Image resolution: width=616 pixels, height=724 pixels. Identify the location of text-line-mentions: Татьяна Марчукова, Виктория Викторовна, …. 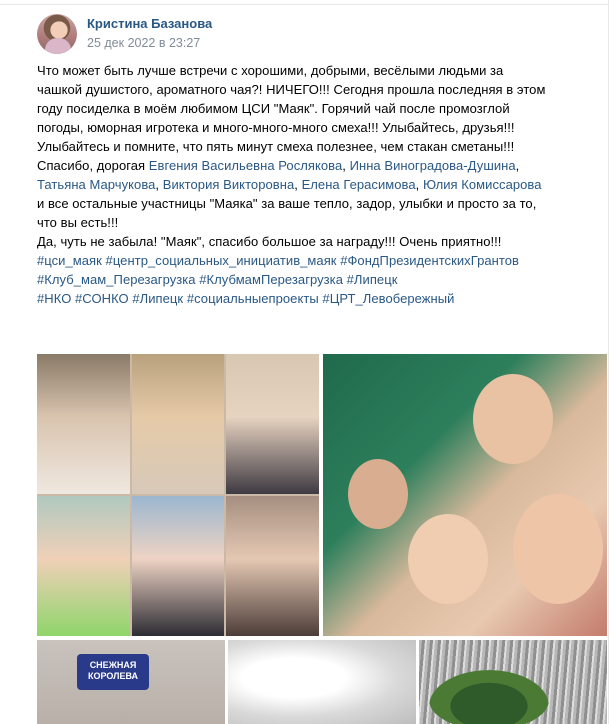
(323, 184).